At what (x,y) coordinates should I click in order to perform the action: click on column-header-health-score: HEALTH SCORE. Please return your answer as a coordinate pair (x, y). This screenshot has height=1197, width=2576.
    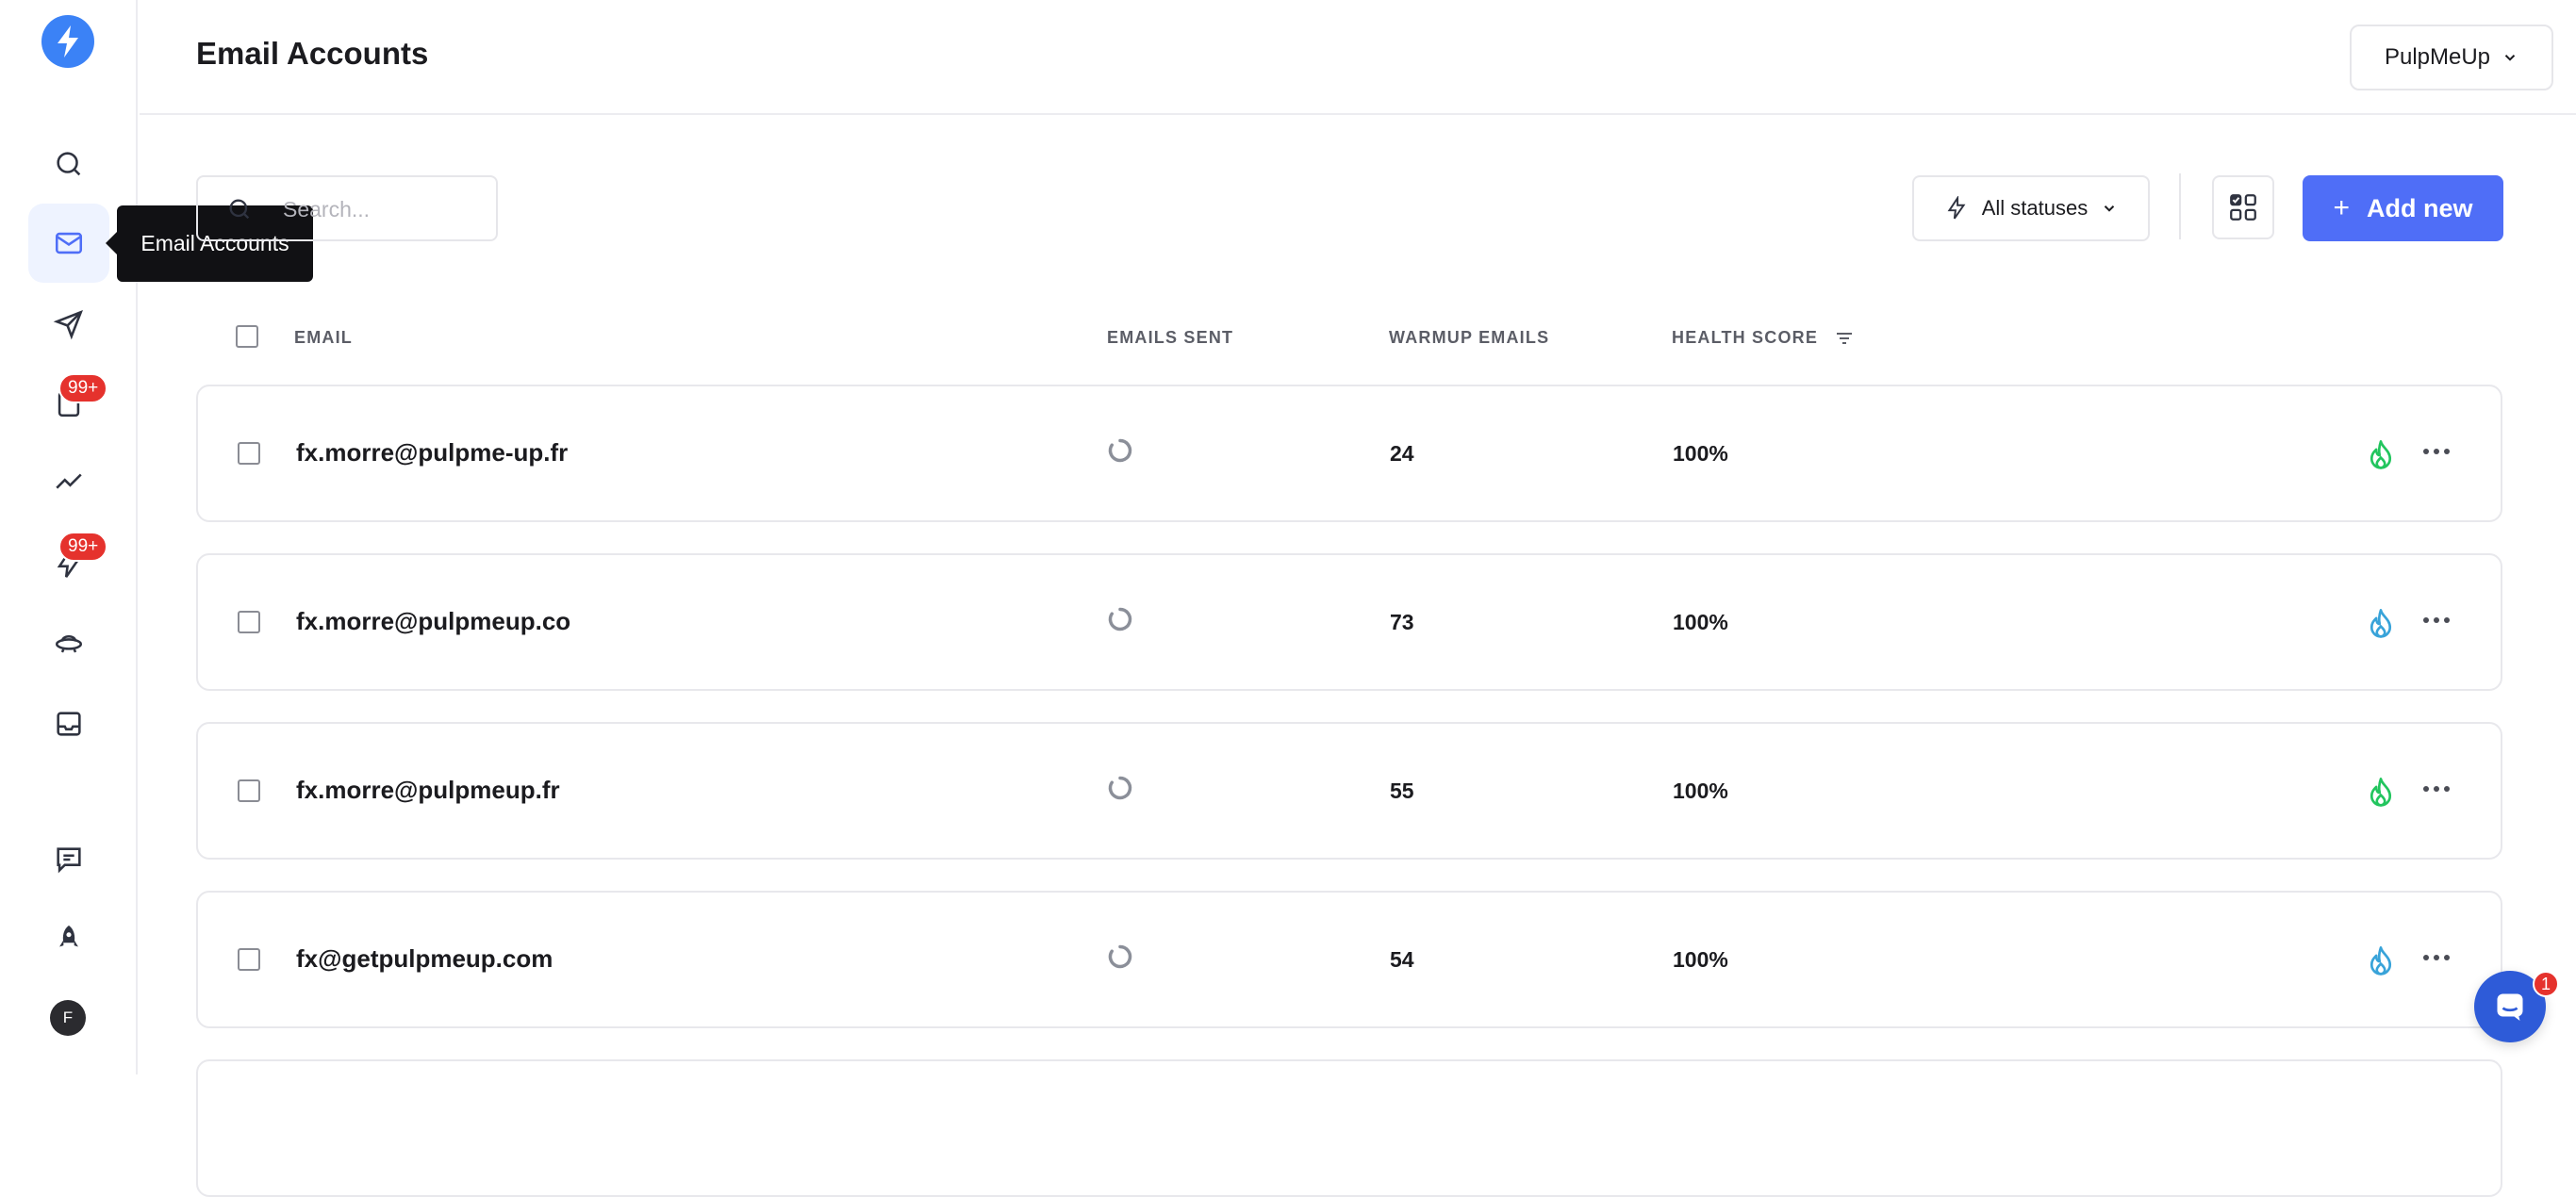
    Looking at the image, I should click on (1763, 338).